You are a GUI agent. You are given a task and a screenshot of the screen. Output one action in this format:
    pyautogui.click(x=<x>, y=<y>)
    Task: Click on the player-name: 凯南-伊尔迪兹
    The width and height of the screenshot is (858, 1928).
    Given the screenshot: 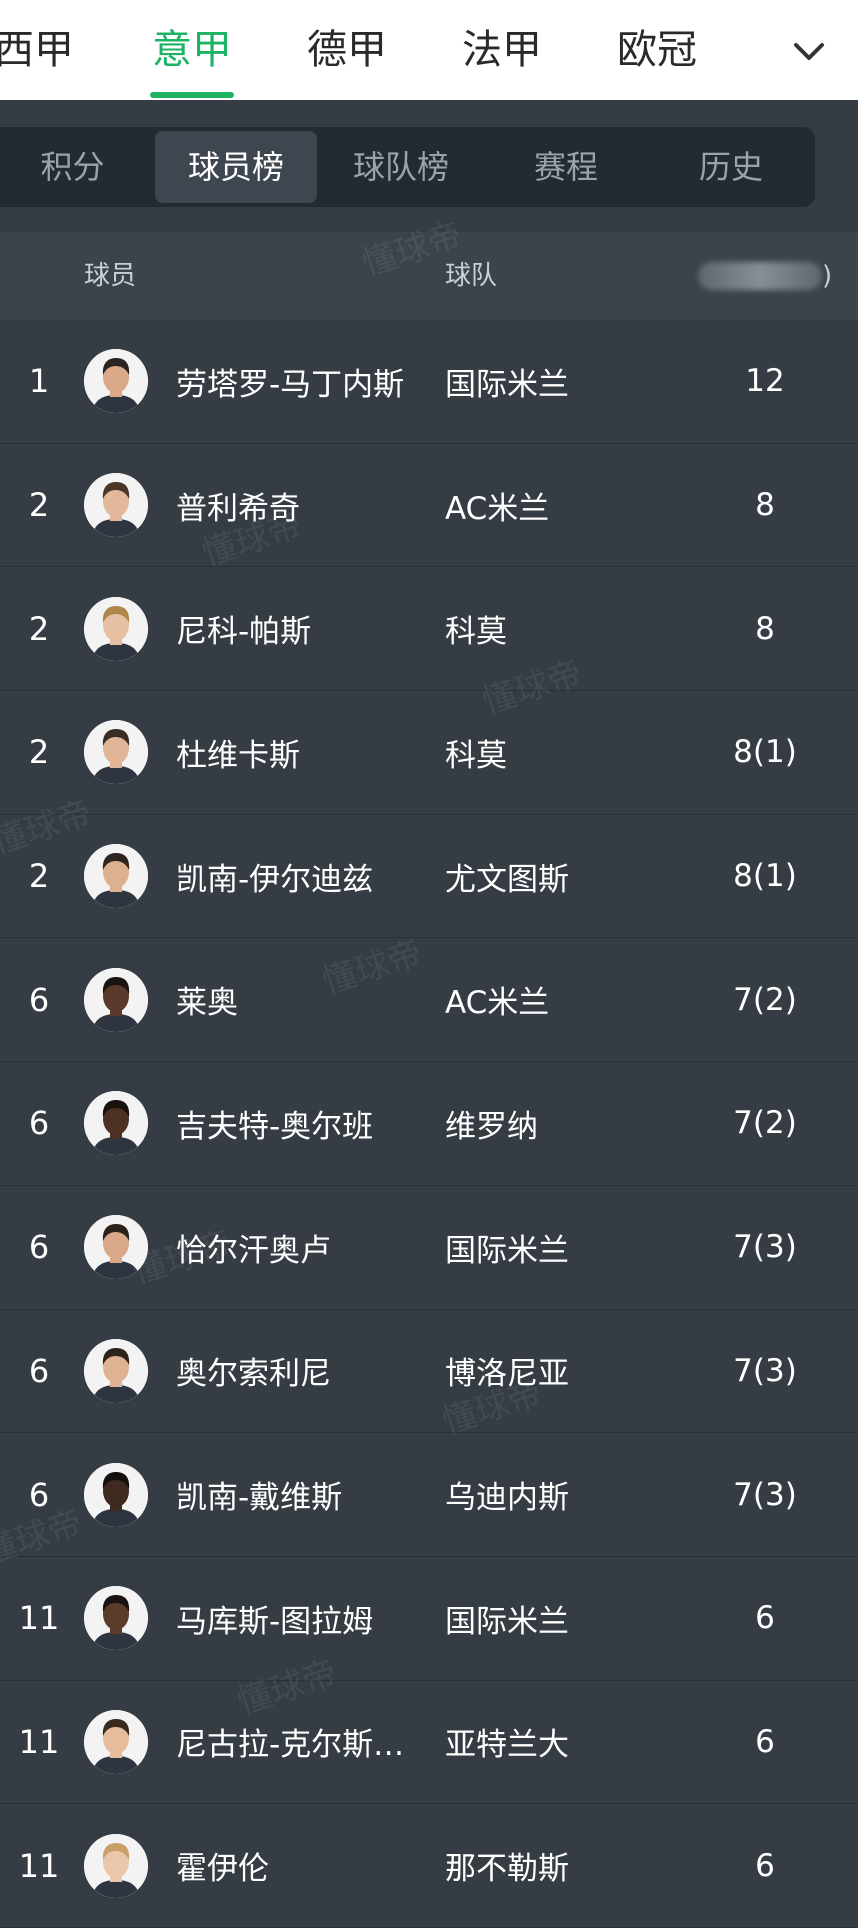 What is the action you would take?
    pyautogui.click(x=307, y=876)
    